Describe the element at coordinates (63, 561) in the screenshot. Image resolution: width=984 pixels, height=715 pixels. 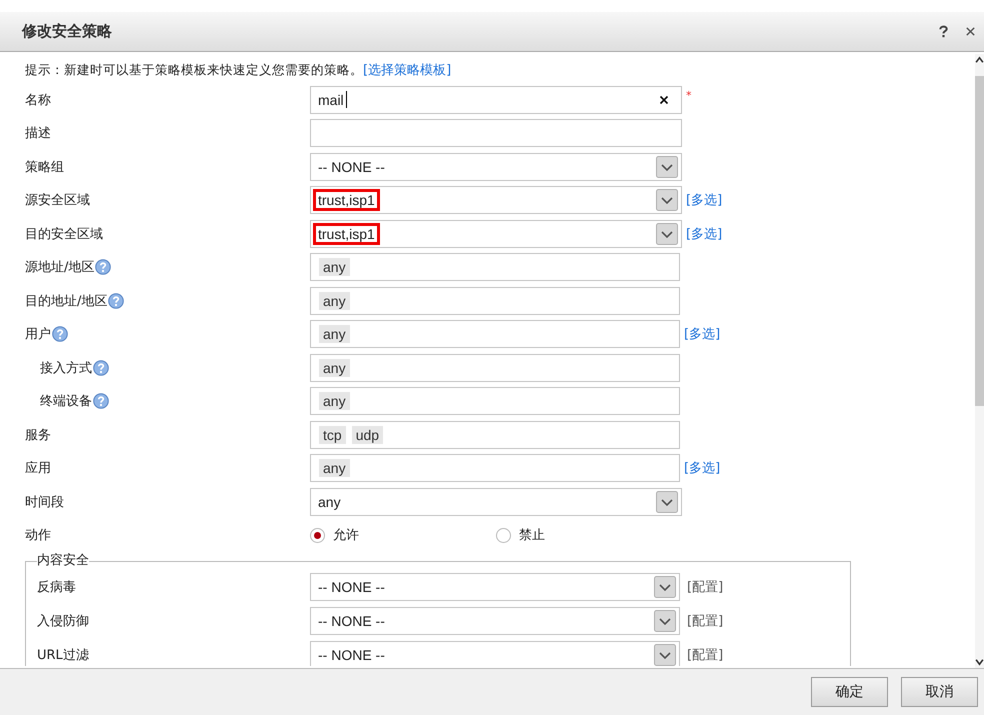
I see `group-legend: 内容安全` at that location.